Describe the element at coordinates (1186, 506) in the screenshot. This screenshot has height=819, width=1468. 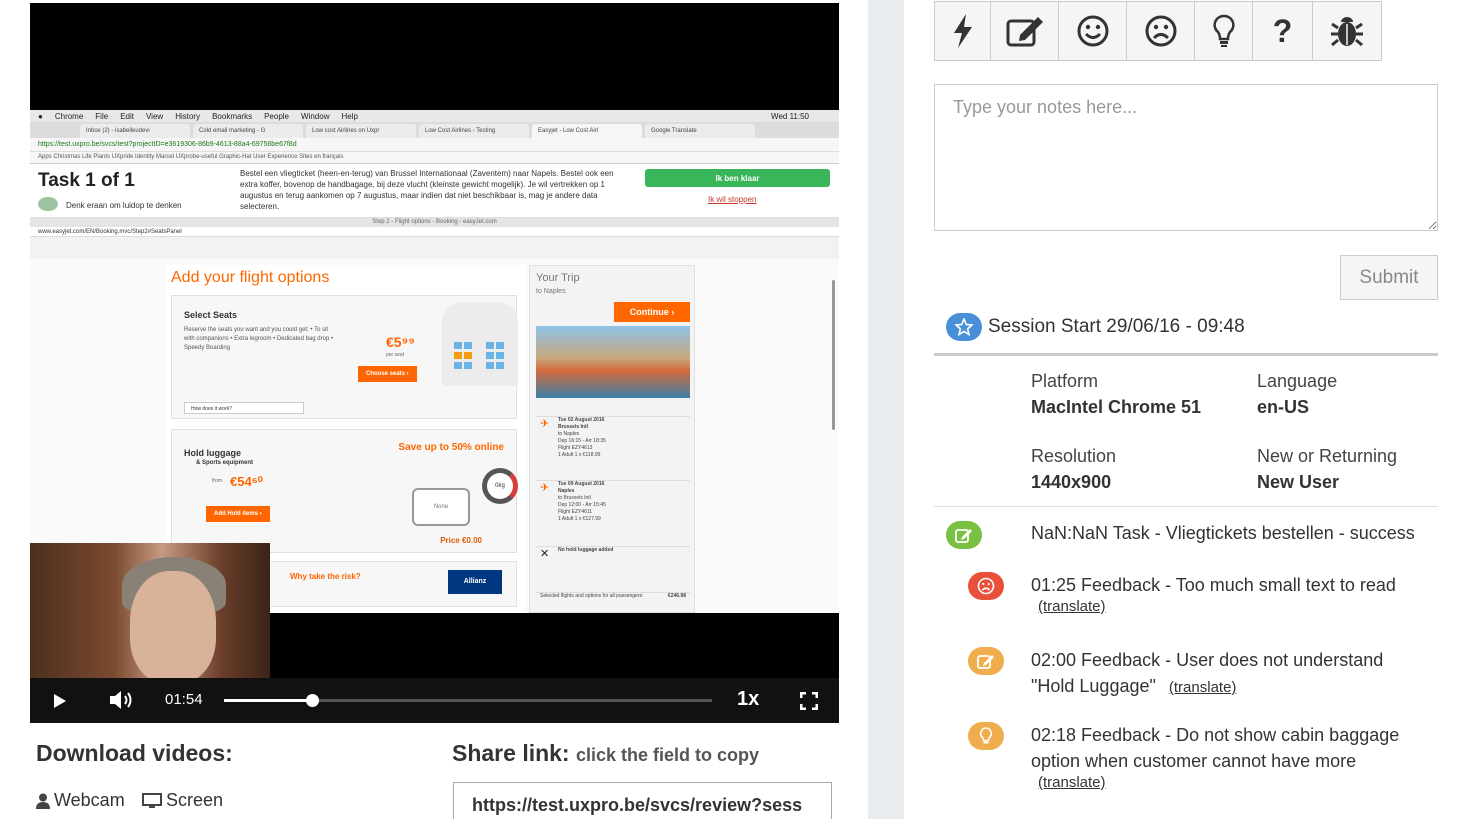
I see `meta-divider` at that location.